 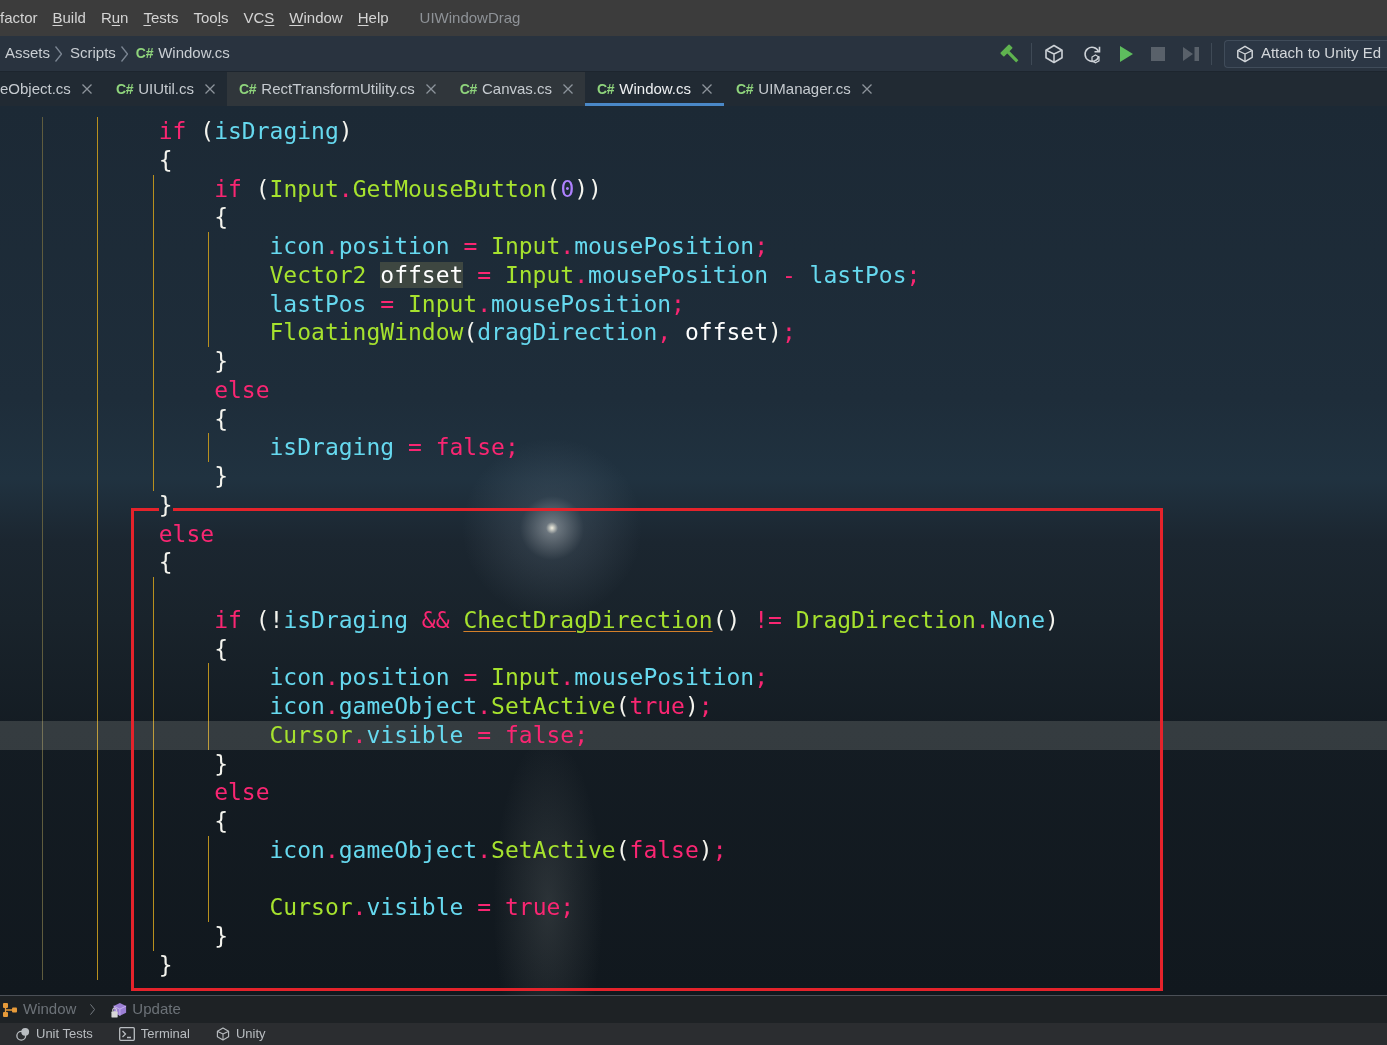 I want to click on tool-window-button: Unity, so click(x=240, y=1034).